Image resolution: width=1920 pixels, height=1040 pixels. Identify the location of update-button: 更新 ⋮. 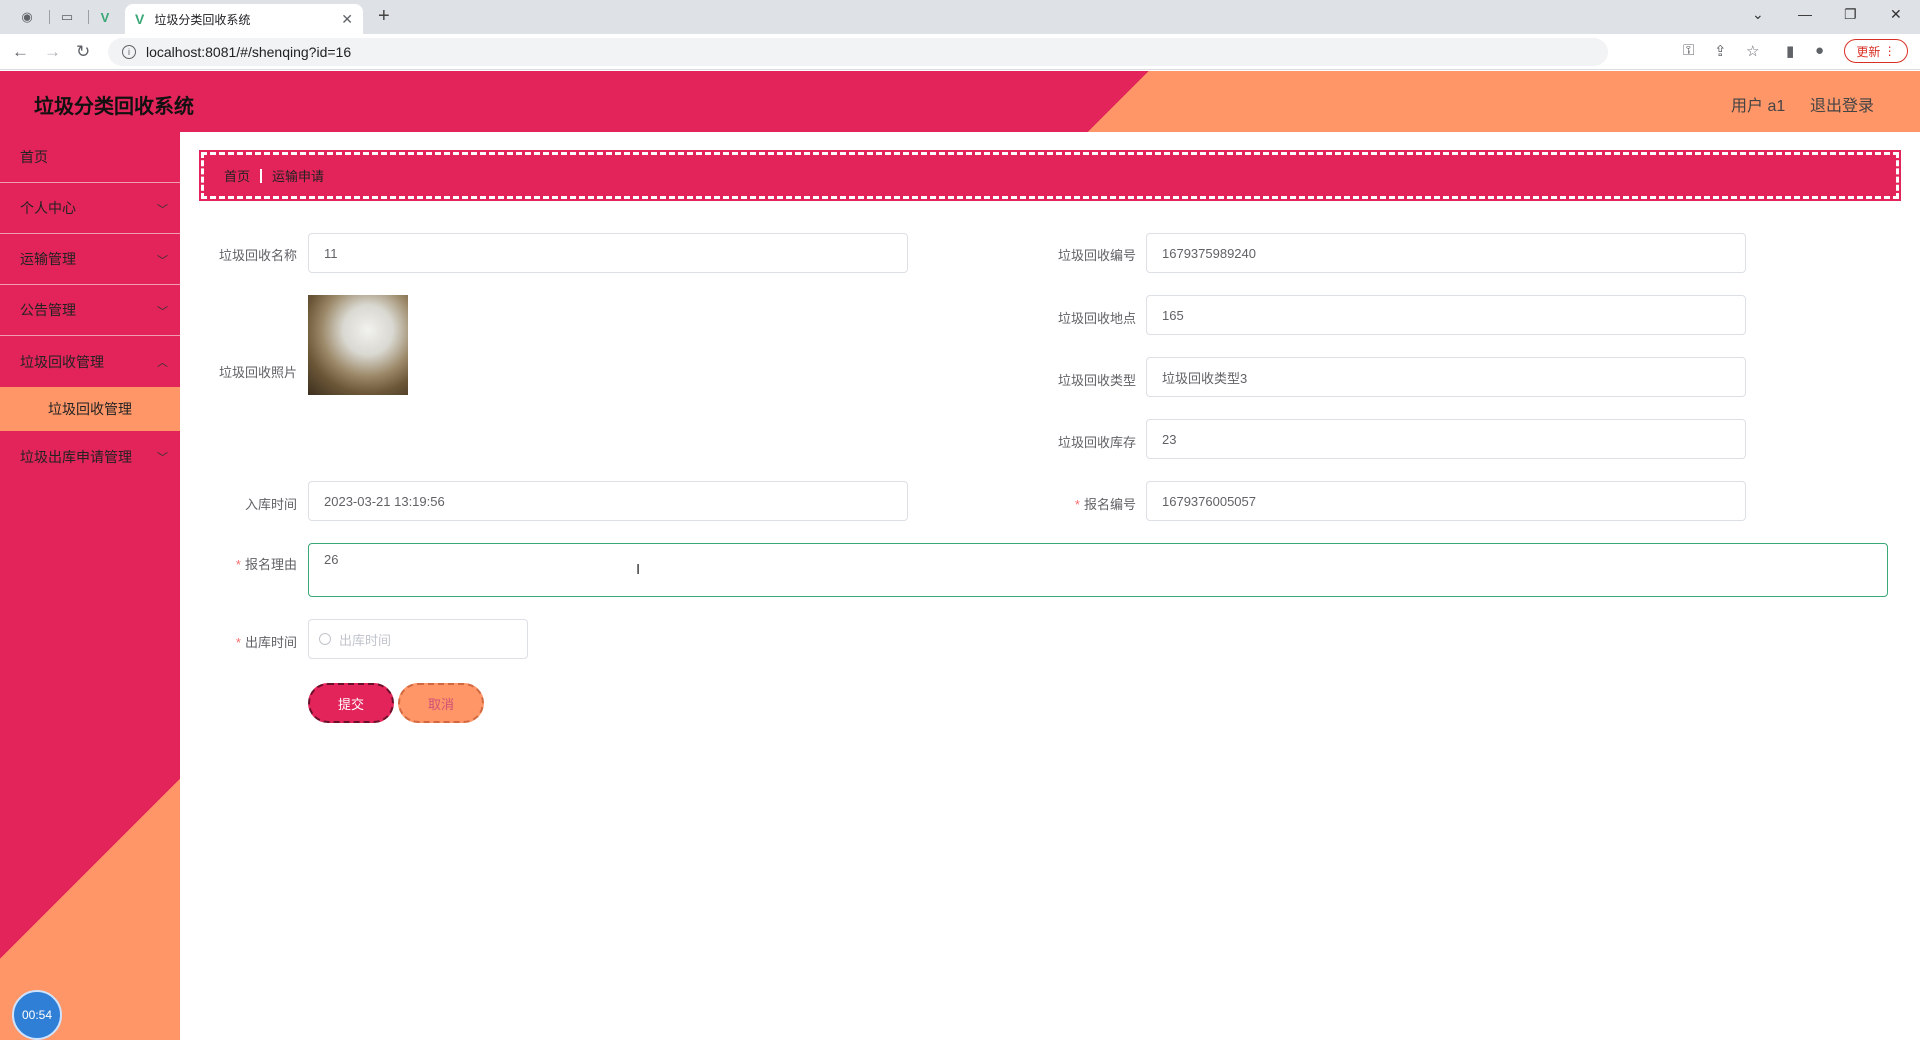
(1876, 51).